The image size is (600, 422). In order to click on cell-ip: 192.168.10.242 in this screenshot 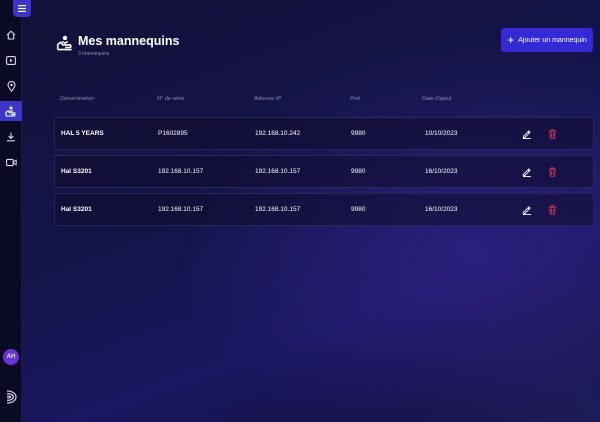, I will do `click(278, 133)`.